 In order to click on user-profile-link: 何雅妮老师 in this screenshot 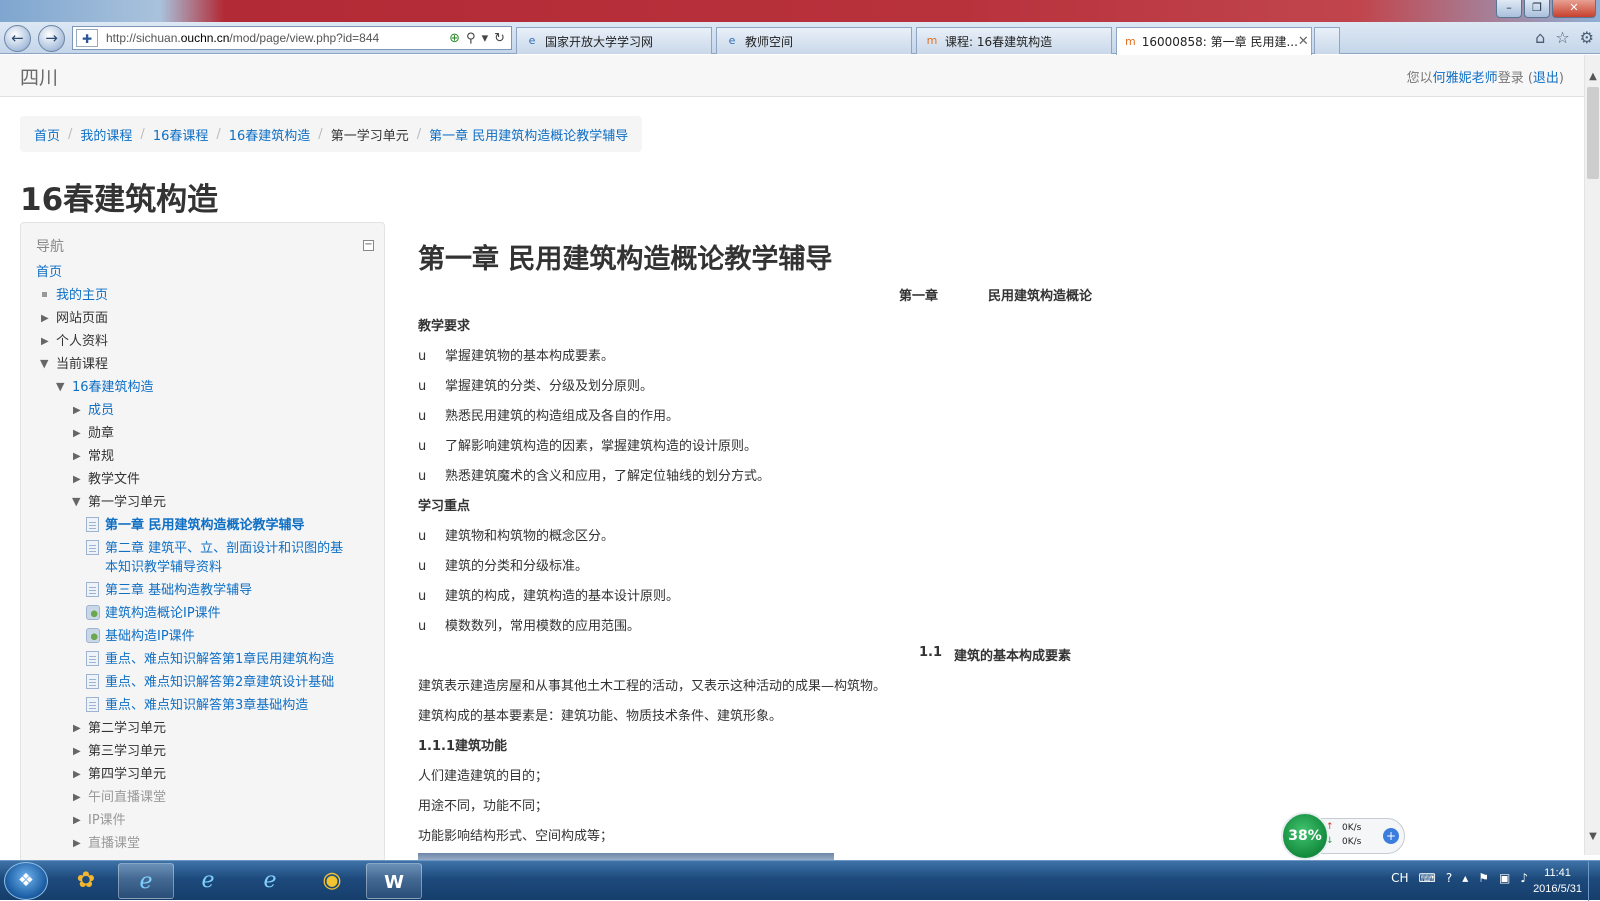, I will do `click(1465, 78)`.